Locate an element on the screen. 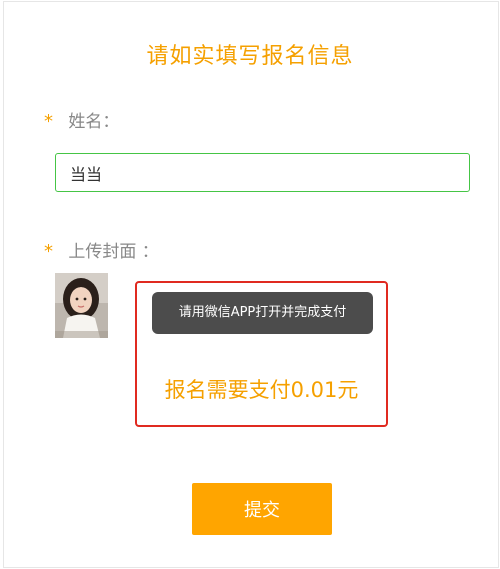 This screenshot has height=569, width=500. cover-label-text: 上传封面 ： is located at coordinates (113, 252).